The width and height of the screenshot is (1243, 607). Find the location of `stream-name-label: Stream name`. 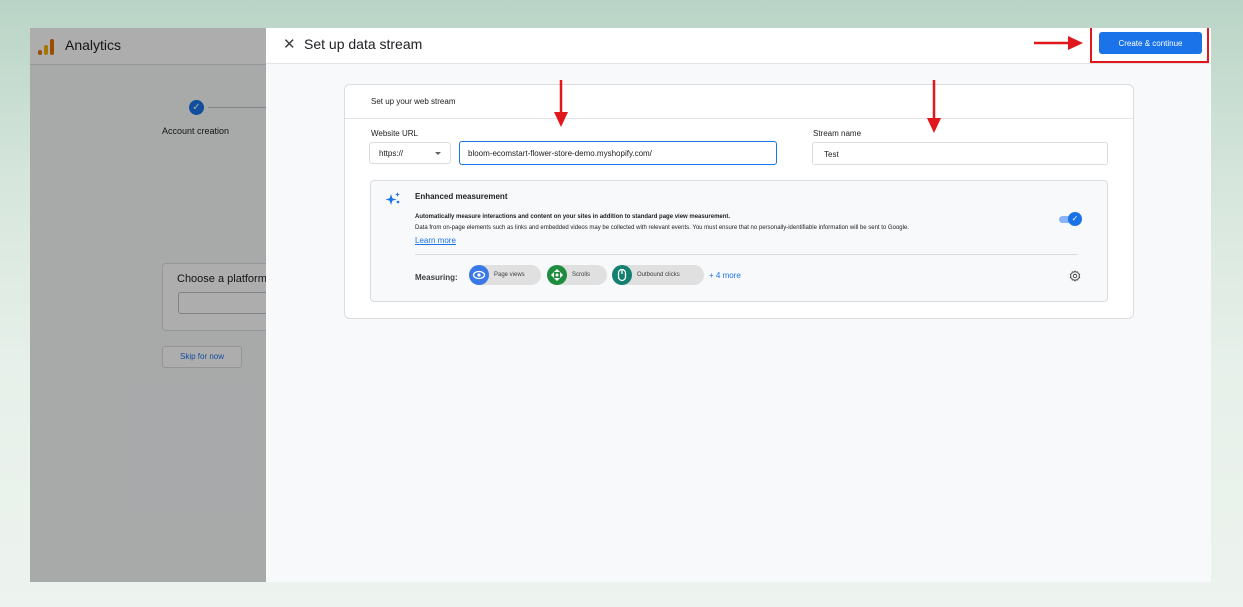

stream-name-label: Stream name is located at coordinates (837, 133).